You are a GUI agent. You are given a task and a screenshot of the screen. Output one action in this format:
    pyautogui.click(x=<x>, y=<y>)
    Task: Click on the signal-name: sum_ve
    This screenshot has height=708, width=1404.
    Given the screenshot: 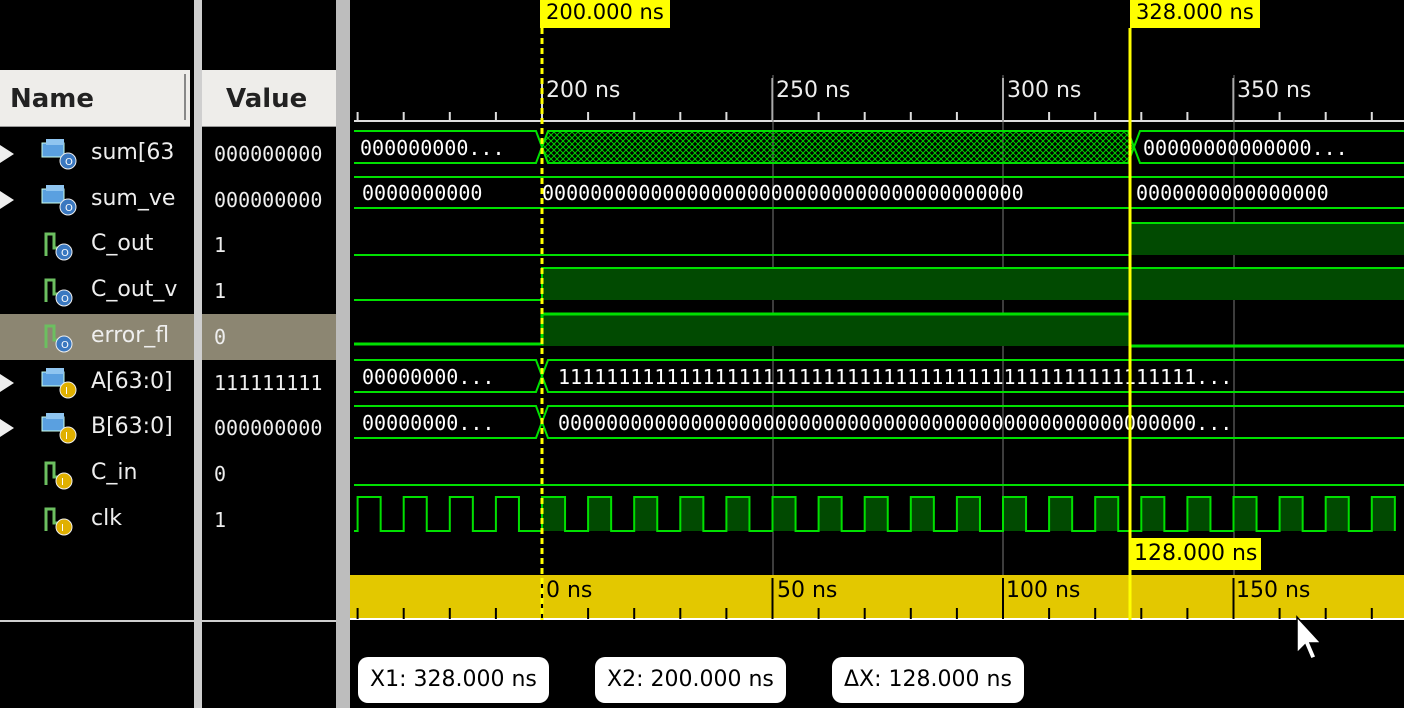 What is the action you would take?
    pyautogui.click(x=133, y=198)
    